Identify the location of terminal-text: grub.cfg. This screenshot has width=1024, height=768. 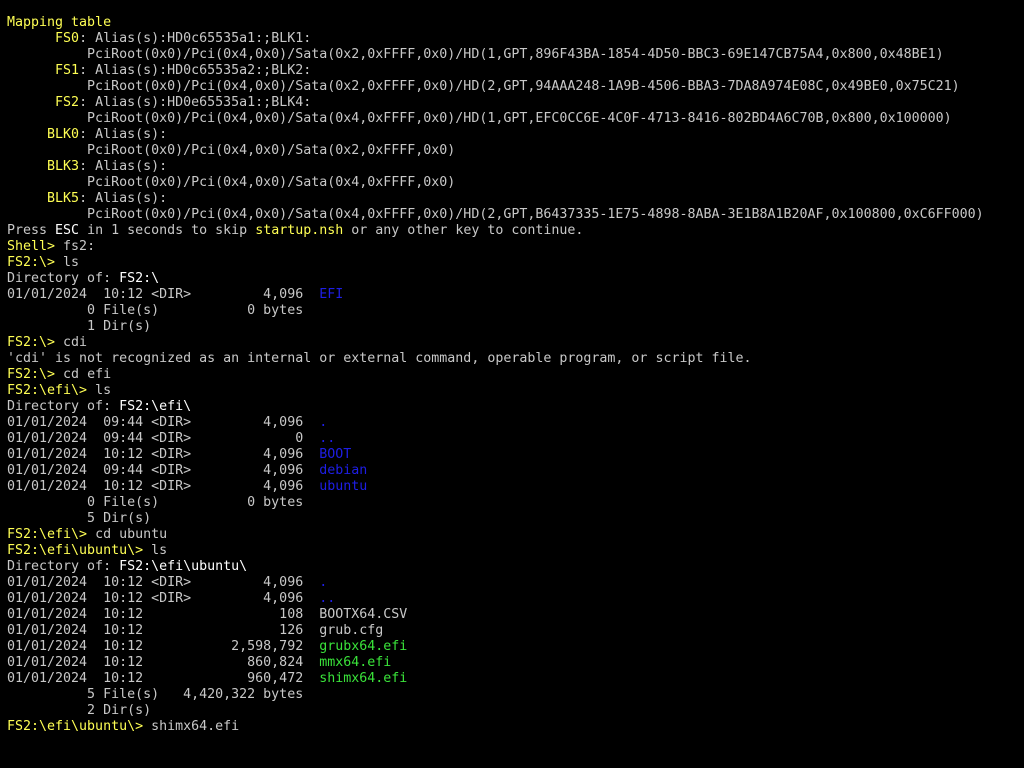
(351, 630).